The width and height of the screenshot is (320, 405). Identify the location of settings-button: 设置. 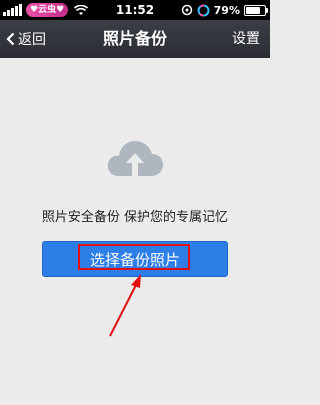
(246, 39).